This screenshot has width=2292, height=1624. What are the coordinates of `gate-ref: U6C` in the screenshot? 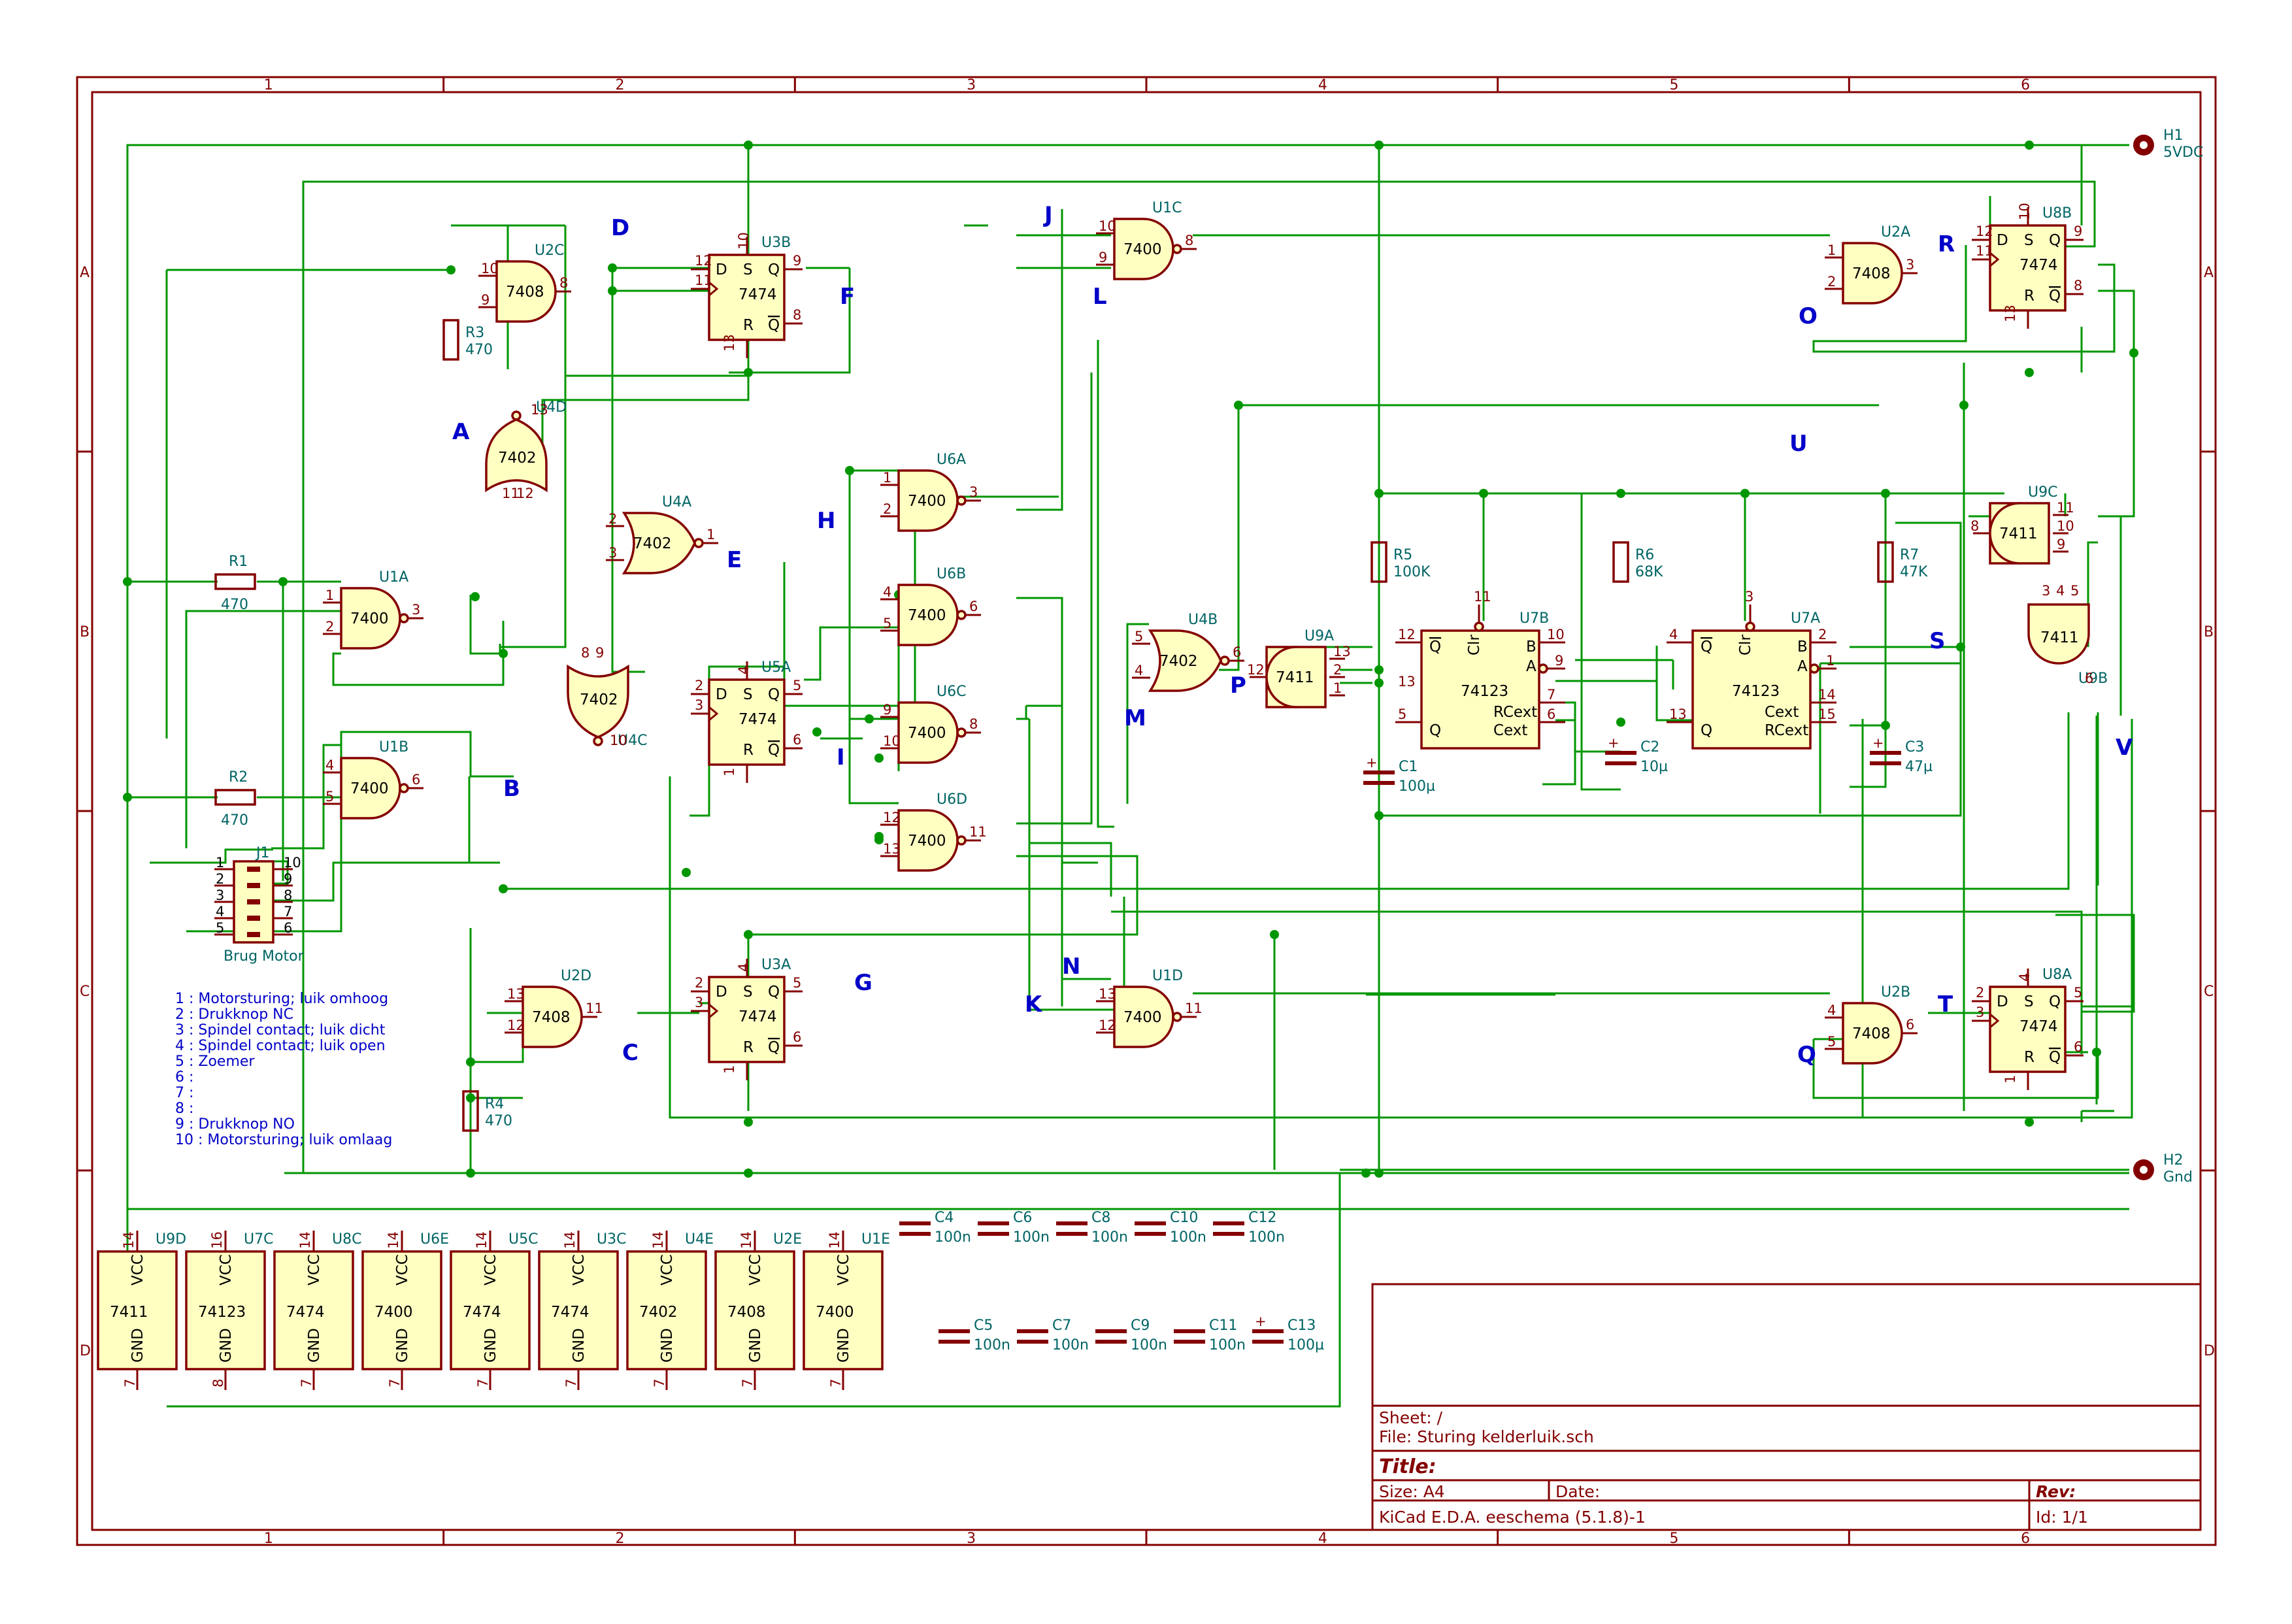 It's located at (952, 692).